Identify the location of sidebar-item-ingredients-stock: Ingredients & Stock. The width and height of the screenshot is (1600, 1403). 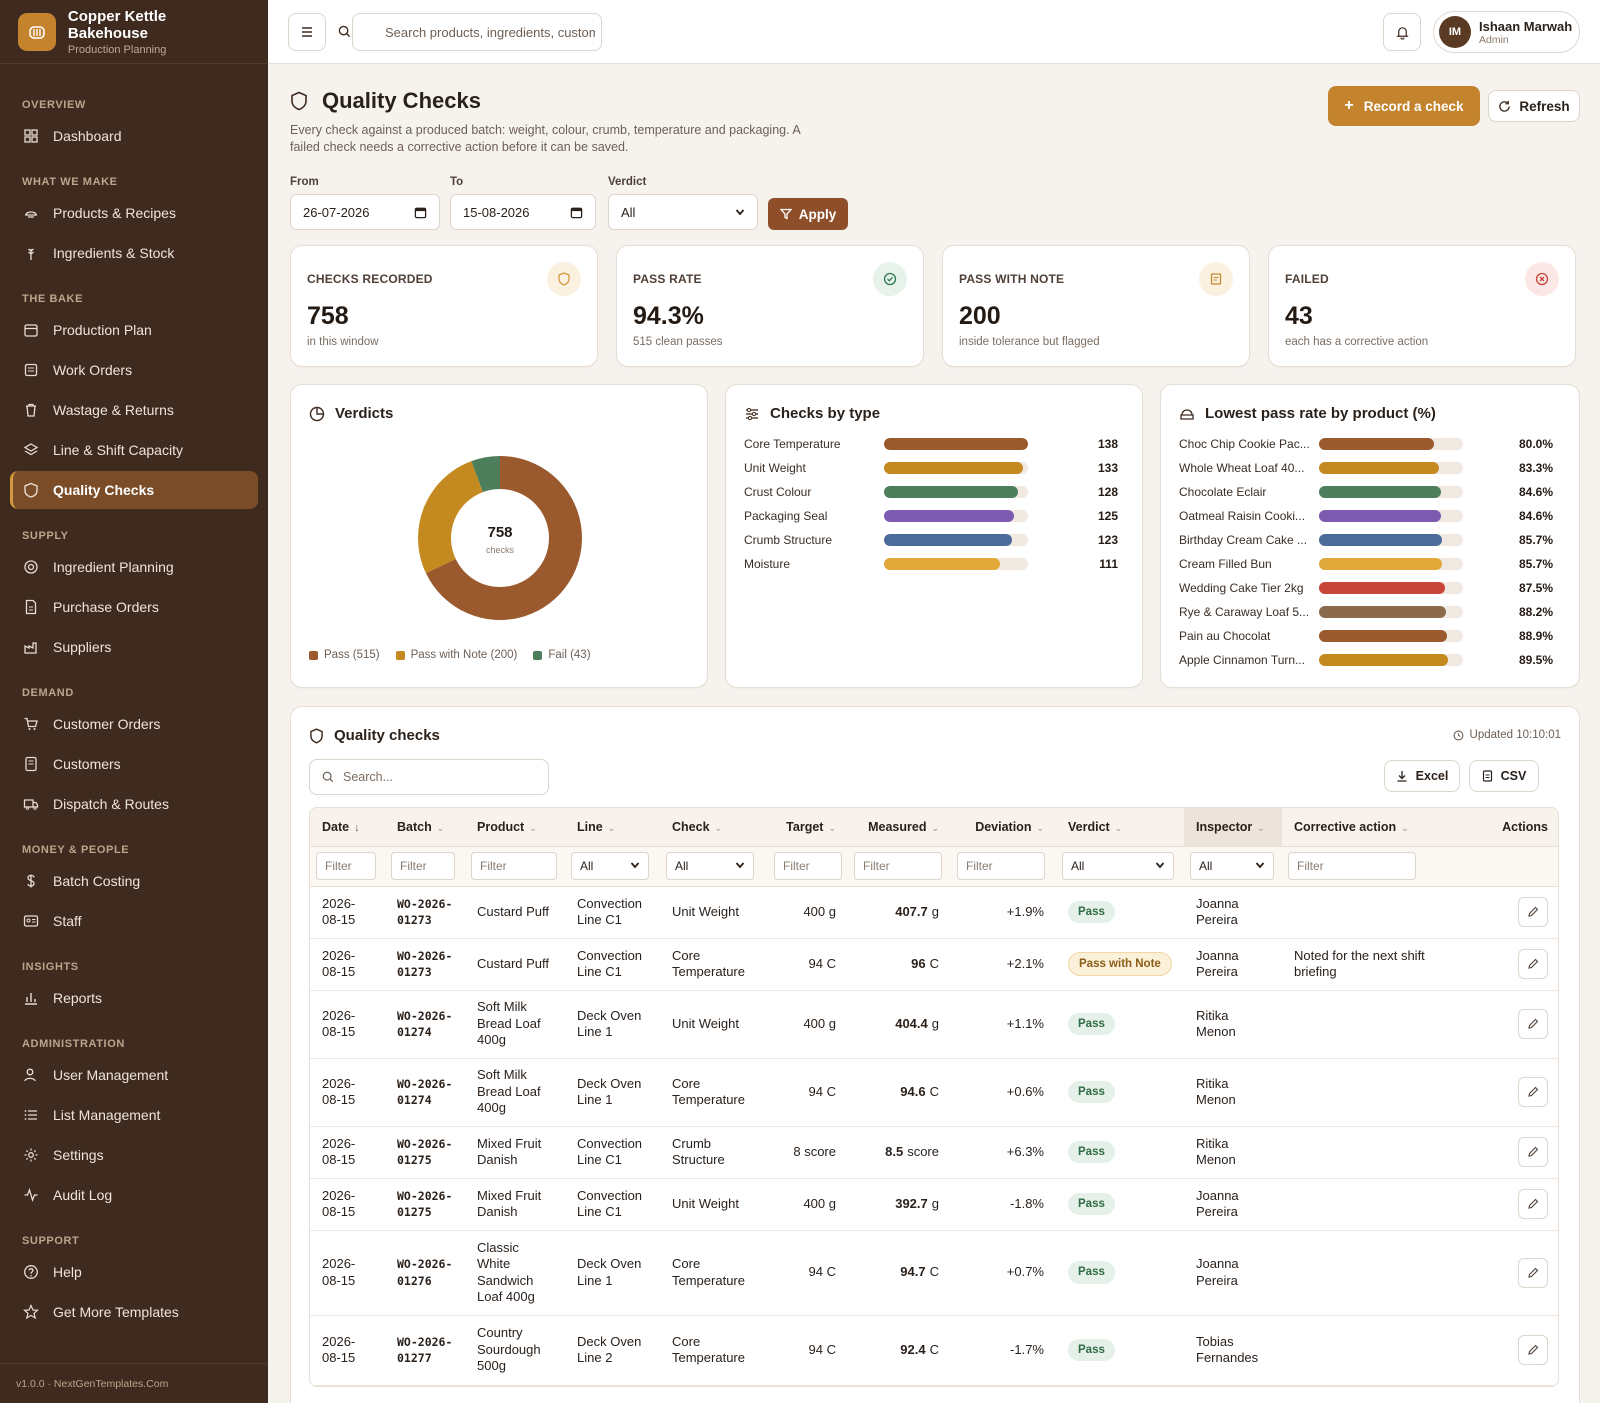
(134, 253).